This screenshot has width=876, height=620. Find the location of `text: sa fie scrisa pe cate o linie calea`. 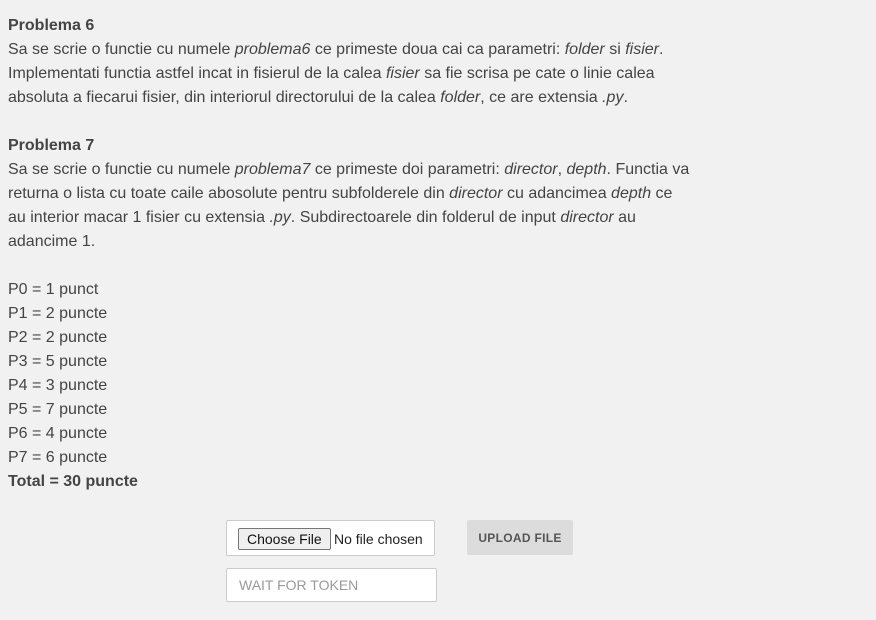

text: sa fie scrisa pe cate o linie calea is located at coordinates (537, 73).